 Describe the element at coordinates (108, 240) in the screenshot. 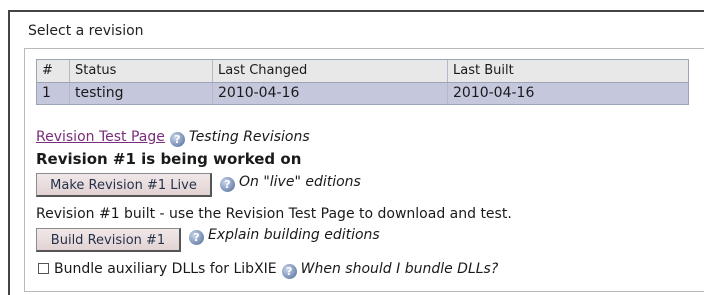

I see `build-revision-button: Build Revision #1` at that location.